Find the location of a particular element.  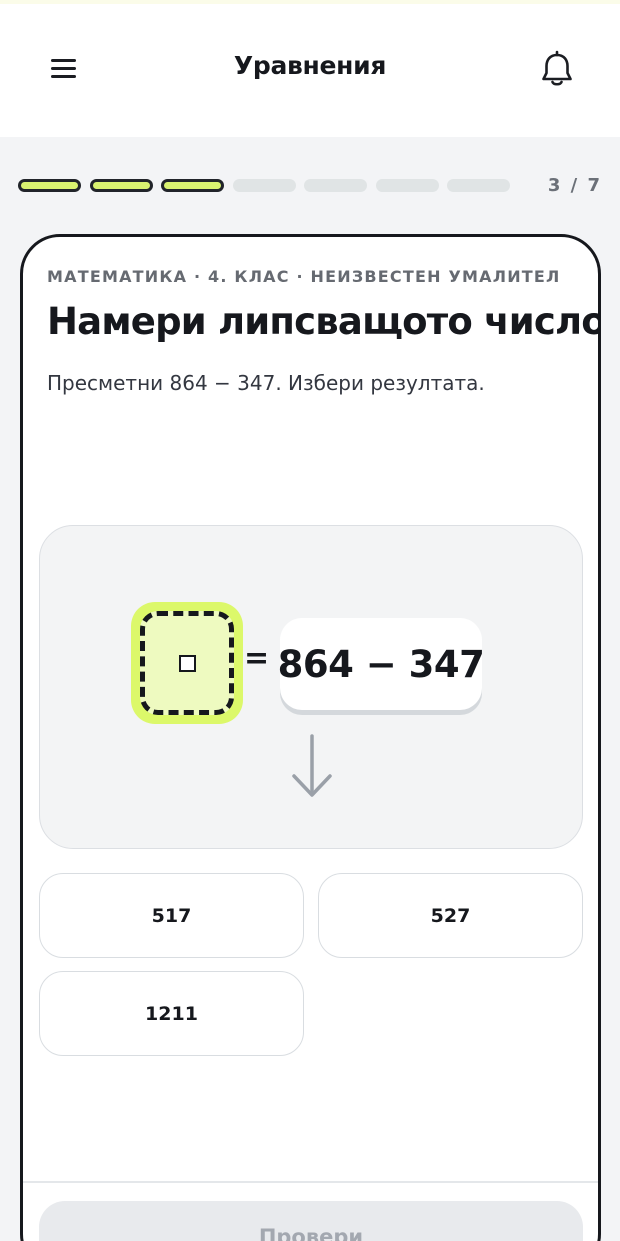

answer-blank is located at coordinates (187, 663).